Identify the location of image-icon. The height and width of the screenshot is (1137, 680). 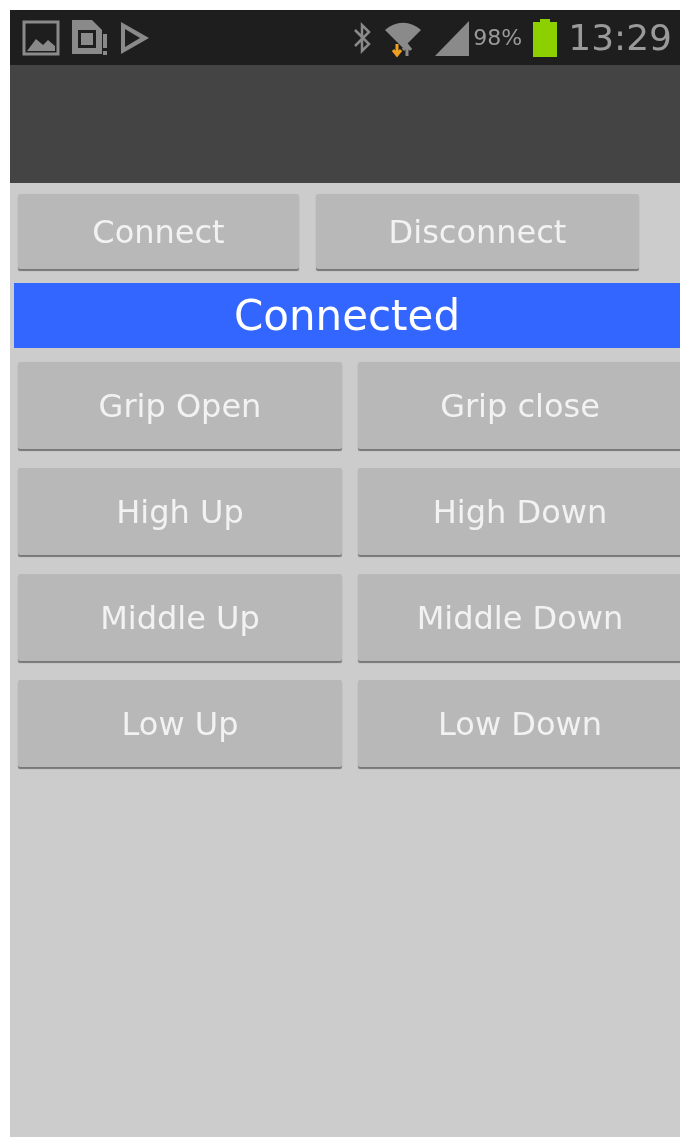
(41, 37).